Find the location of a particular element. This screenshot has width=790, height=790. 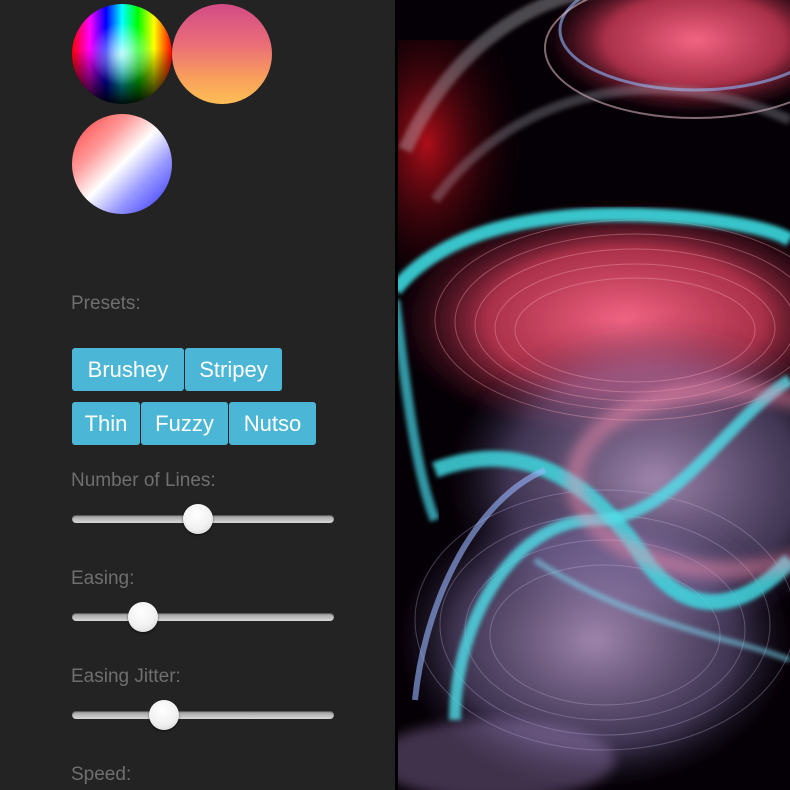

red-white-blue-palette-swatch is located at coordinates (122, 164).